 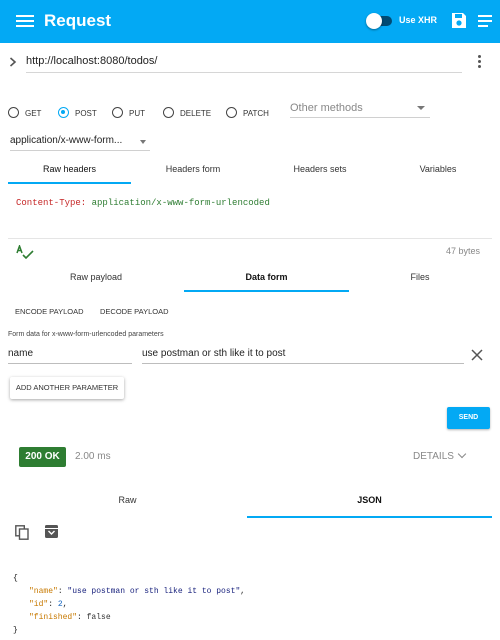 What do you see at coordinates (485, 21) in the screenshot?
I see `notes-icon` at bounding box center [485, 21].